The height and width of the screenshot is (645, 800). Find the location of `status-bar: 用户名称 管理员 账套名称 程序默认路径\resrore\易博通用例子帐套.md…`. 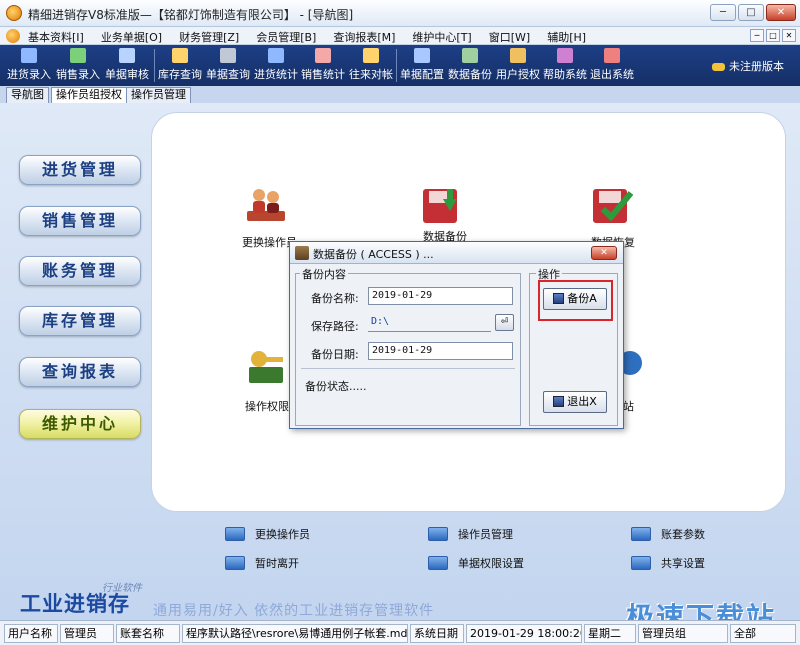

status-bar: 用户名称 管理员 账套名称 程序默认路径\resrore\易博通用例子帐套.md… is located at coordinates (400, 632).